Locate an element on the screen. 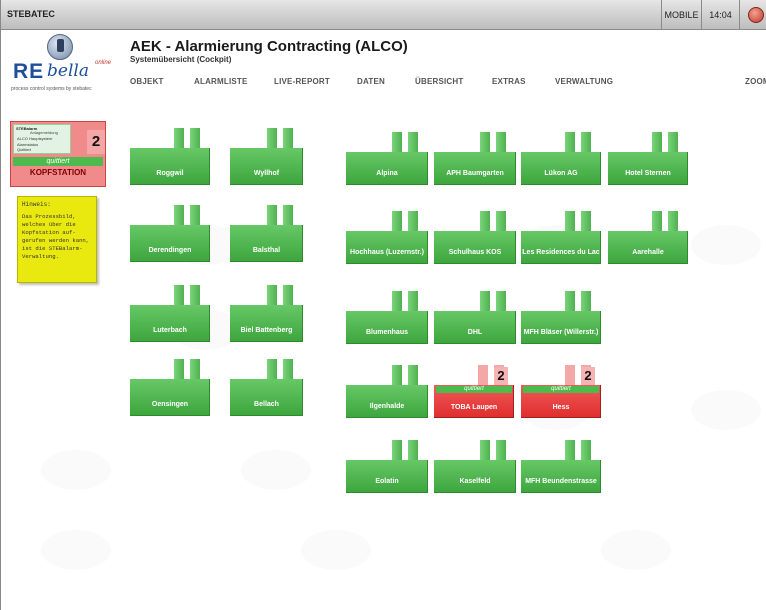 The image size is (766, 610). station-label: Hotel Sternen is located at coordinates (648, 173).